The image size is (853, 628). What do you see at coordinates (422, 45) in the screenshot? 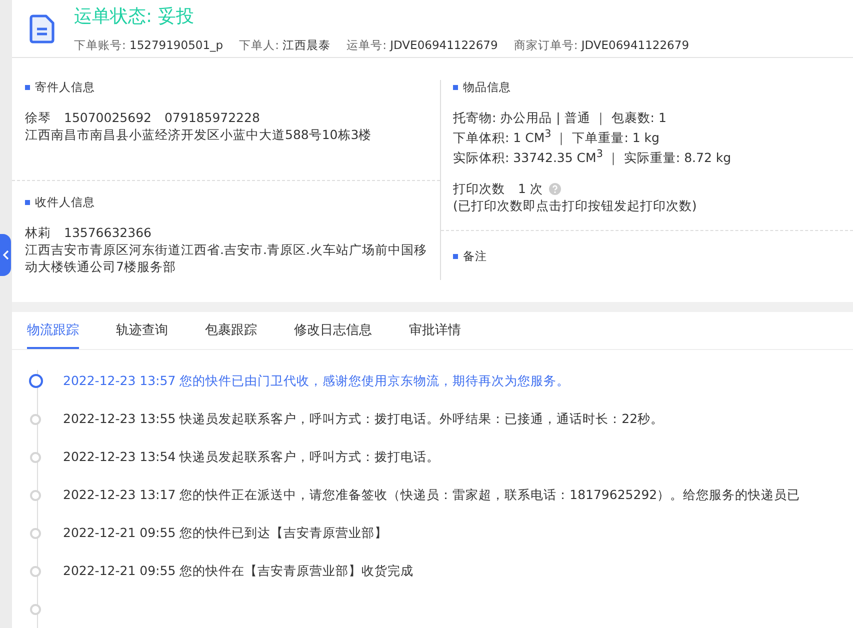
I see `order-meta: 运单号: JDVE06941122679` at bounding box center [422, 45].